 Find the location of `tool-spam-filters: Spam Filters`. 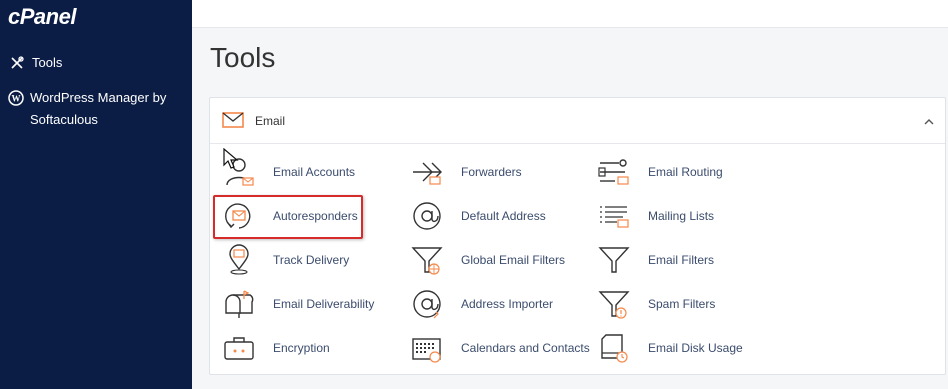

tool-spam-filters: Spam Filters is located at coordinates (656, 304).